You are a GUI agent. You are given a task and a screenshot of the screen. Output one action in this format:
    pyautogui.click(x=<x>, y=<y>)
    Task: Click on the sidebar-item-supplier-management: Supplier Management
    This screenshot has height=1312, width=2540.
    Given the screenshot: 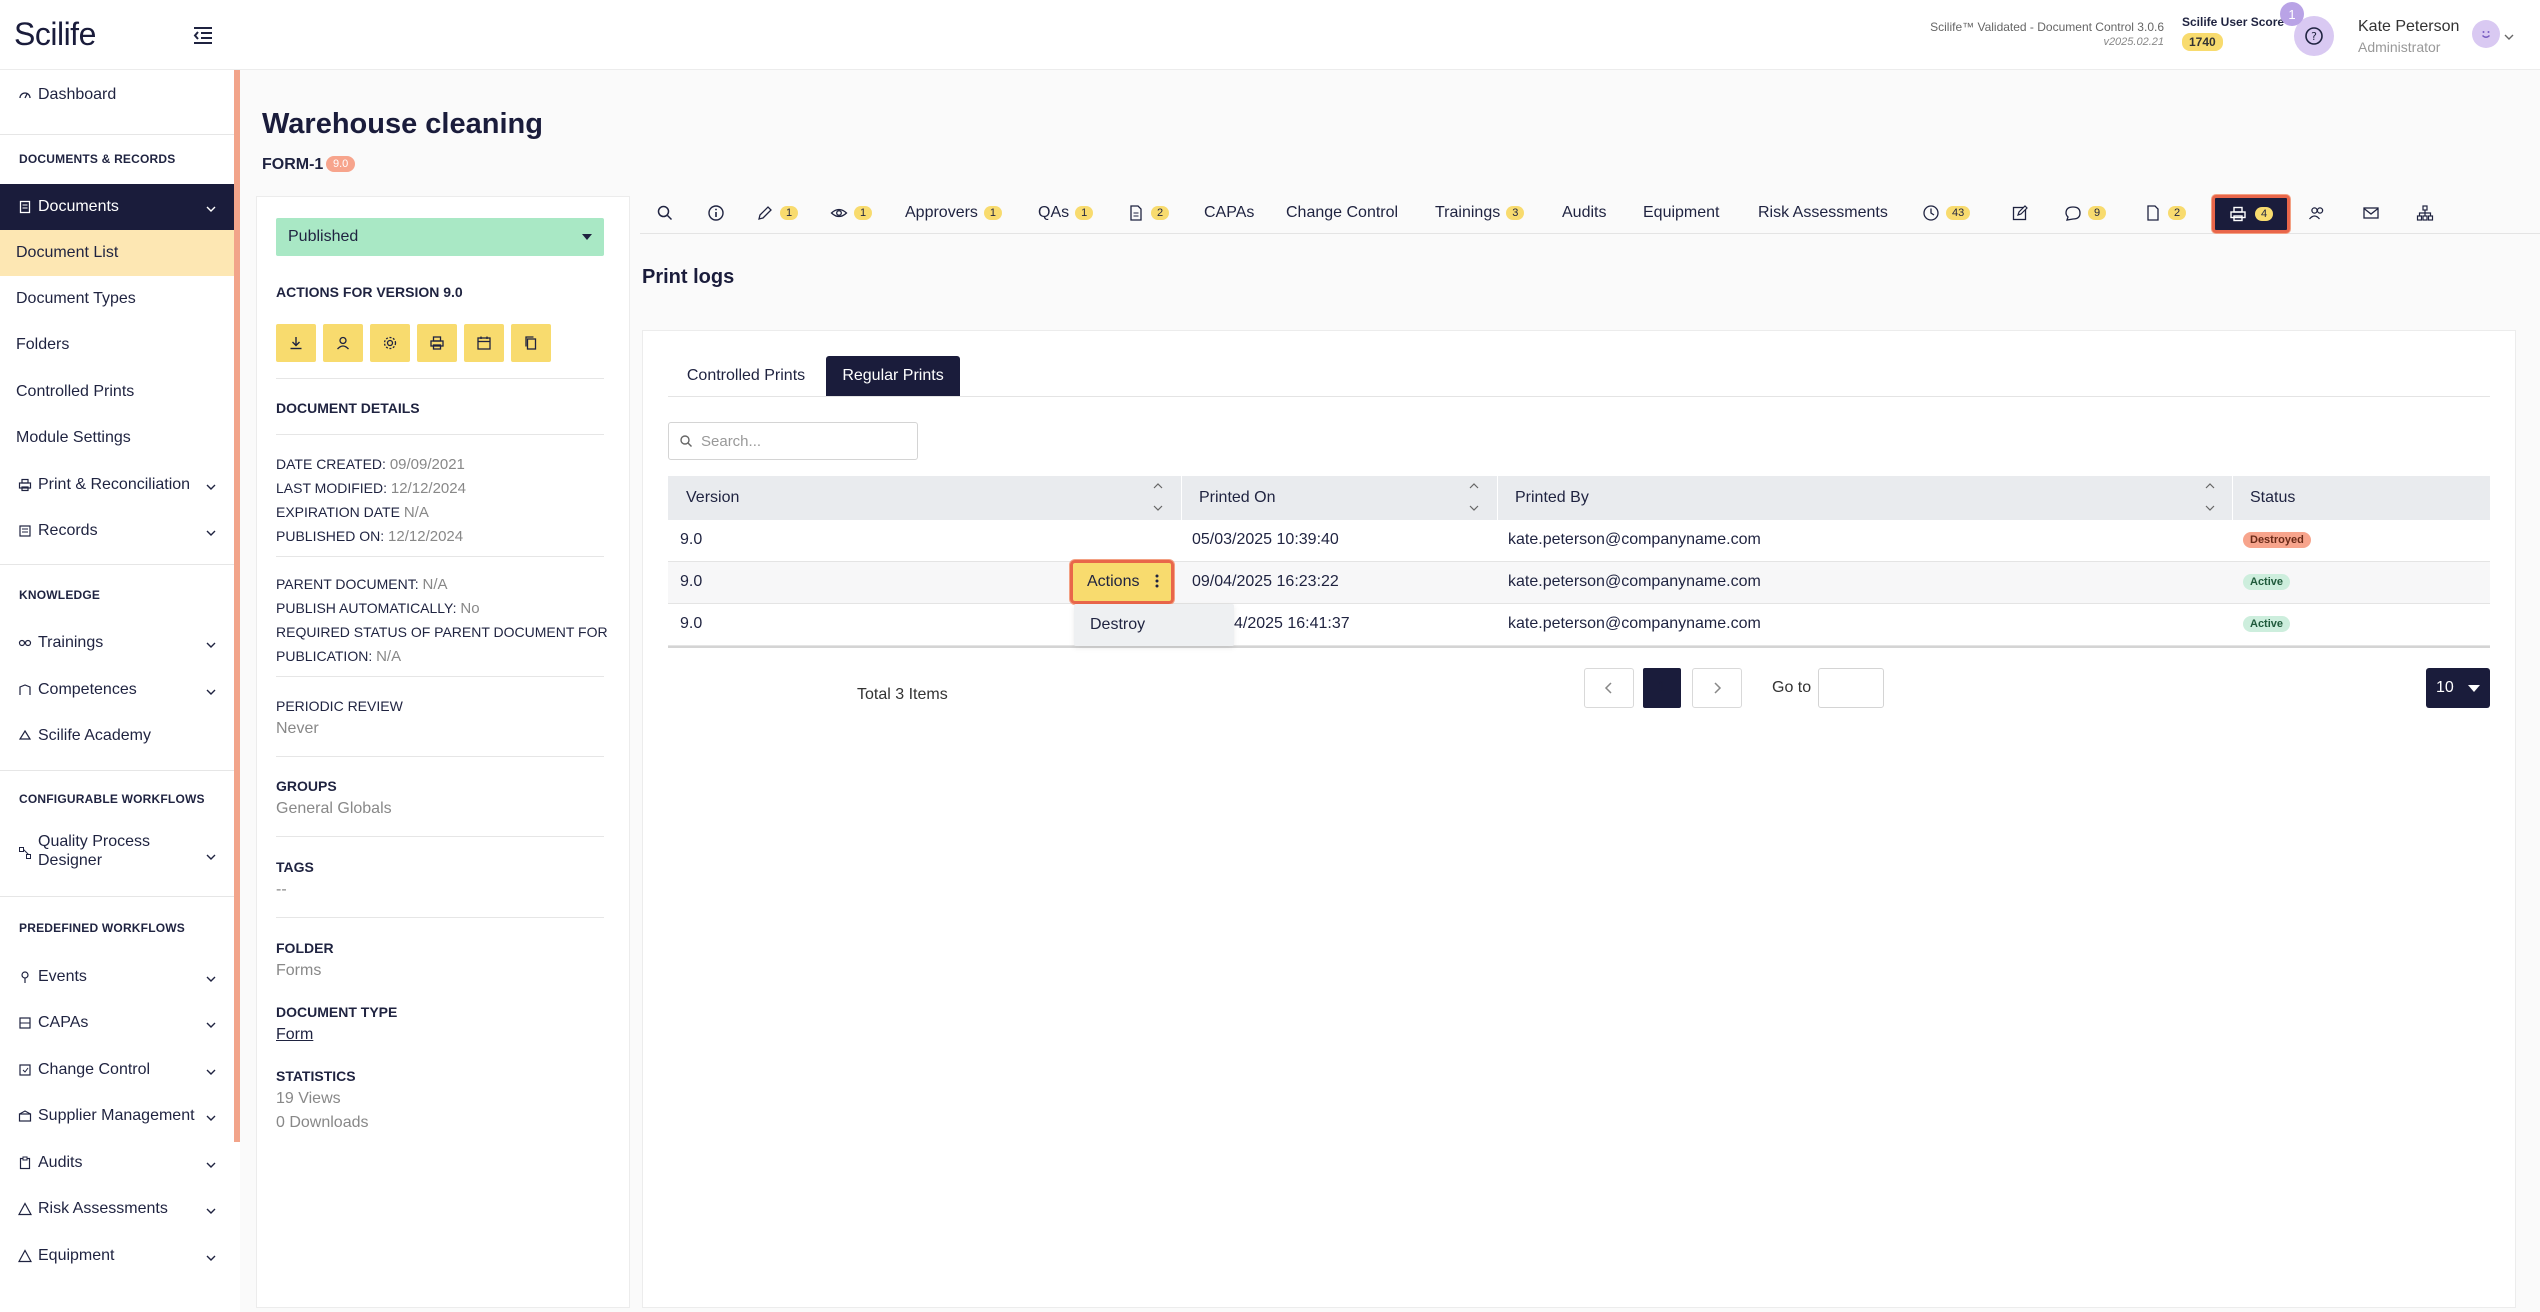 What is the action you would take?
    pyautogui.click(x=117, y=1116)
    